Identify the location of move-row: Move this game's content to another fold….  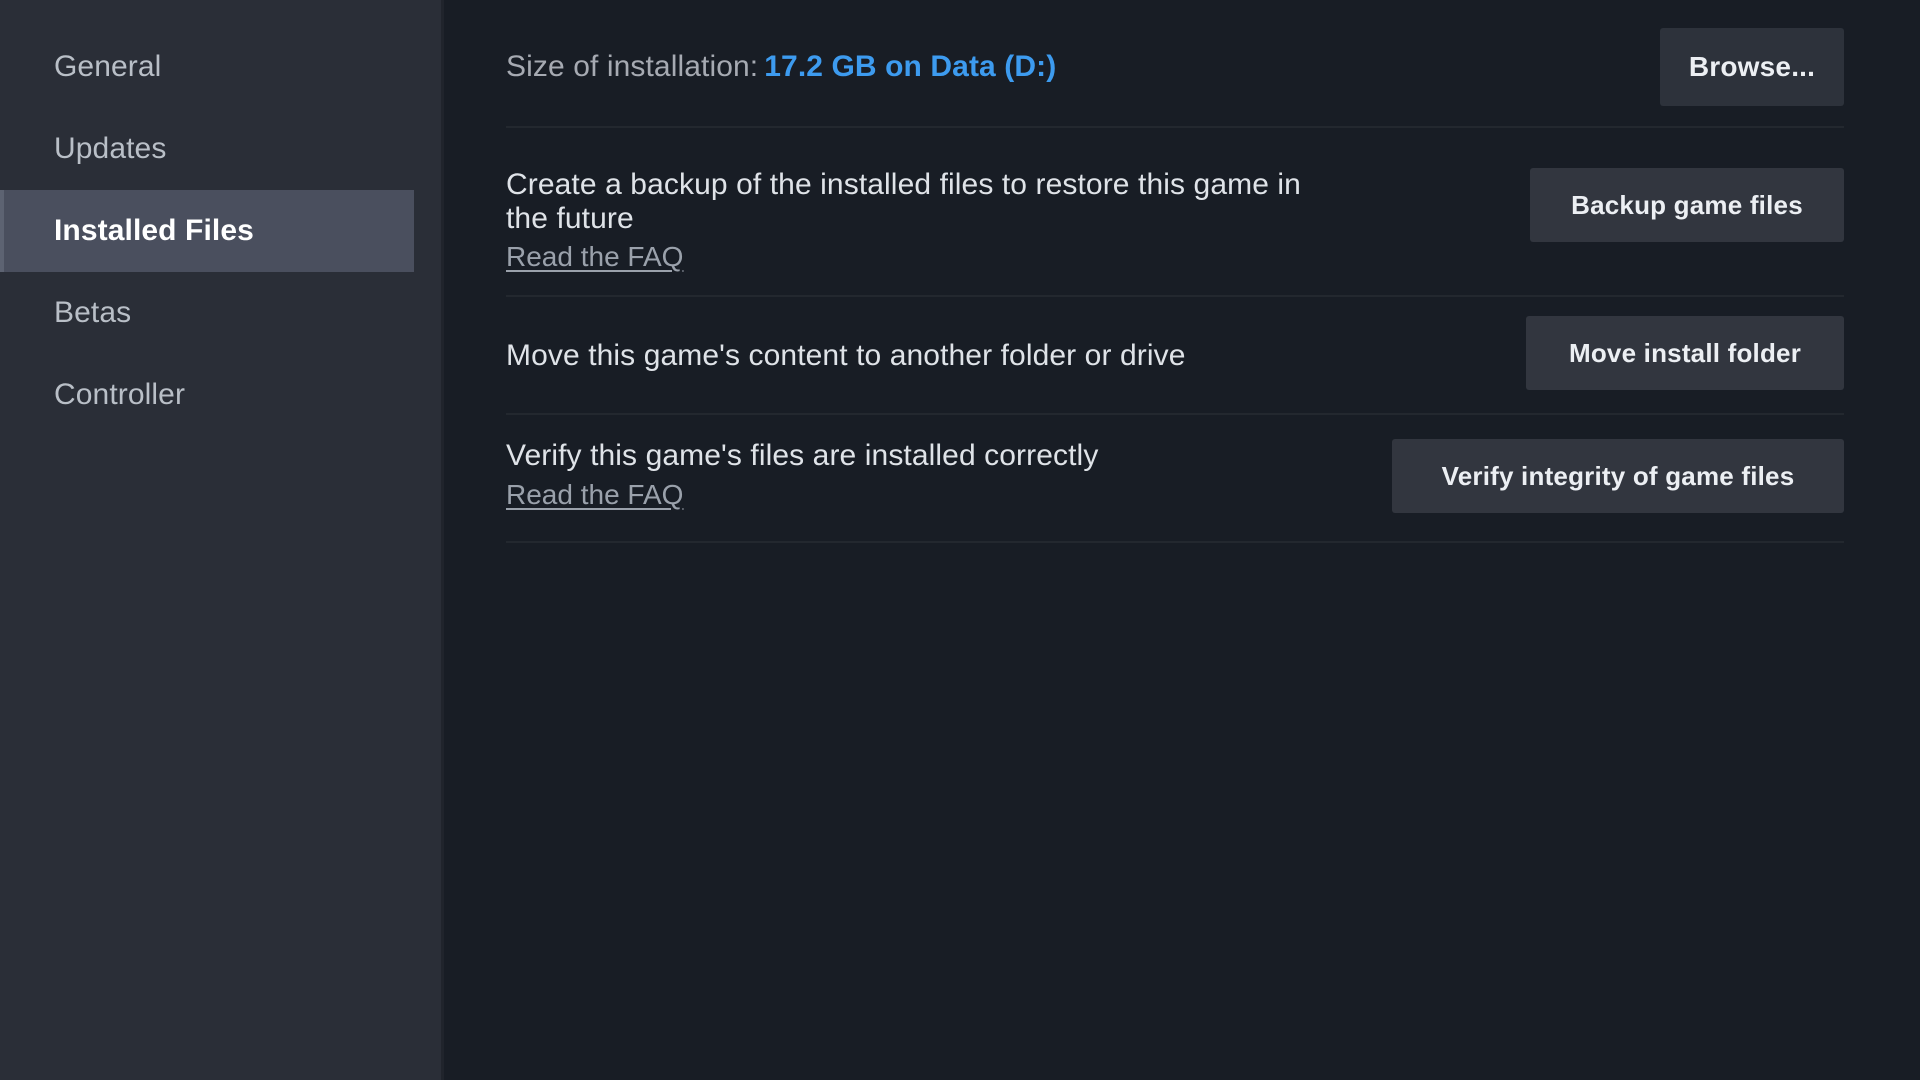
(1175, 356).